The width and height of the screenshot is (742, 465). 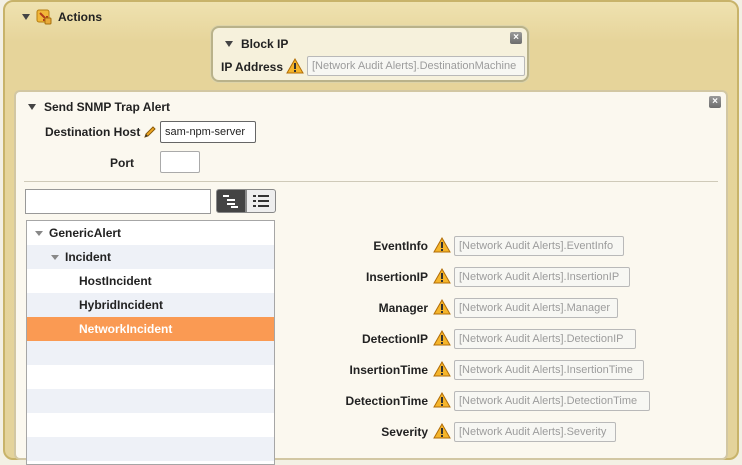 What do you see at coordinates (107, 107) in the screenshot?
I see `snmp-title: Send SNMP Trap Alert` at bounding box center [107, 107].